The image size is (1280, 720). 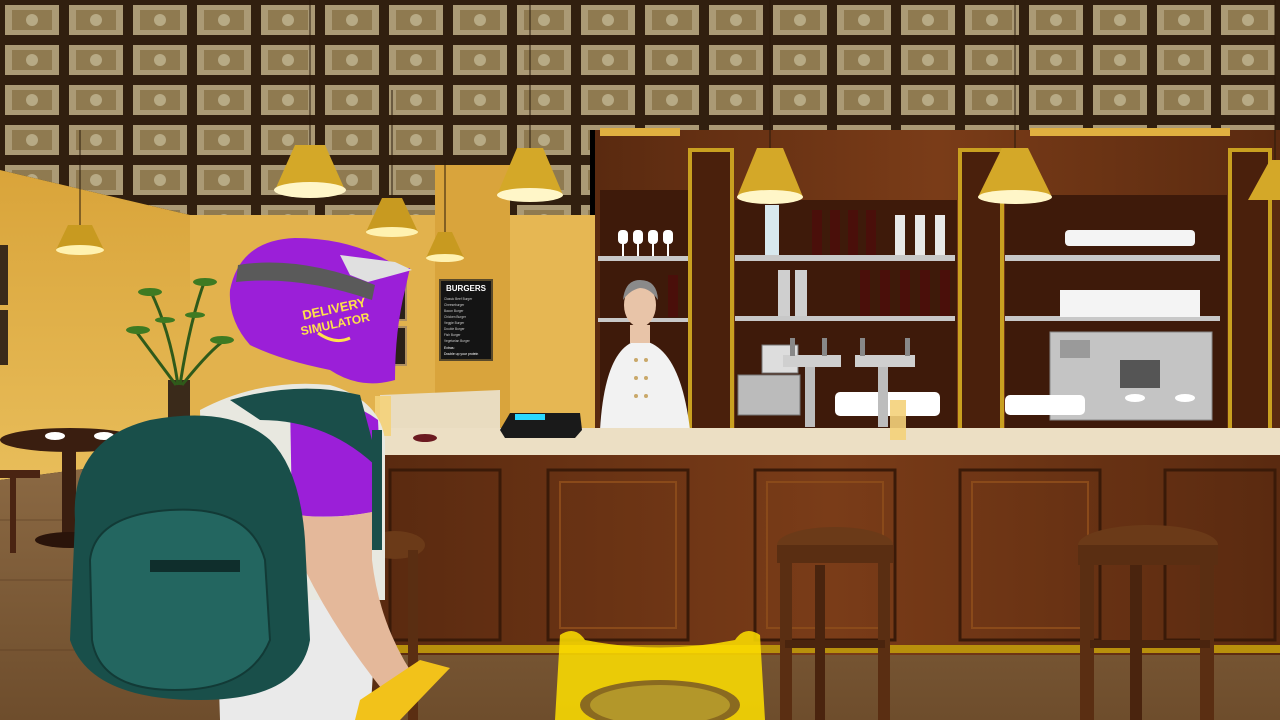 What do you see at coordinates (455, 317) in the screenshot?
I see `menu-item: Chicken Burger` at bounding box center [455, 317].